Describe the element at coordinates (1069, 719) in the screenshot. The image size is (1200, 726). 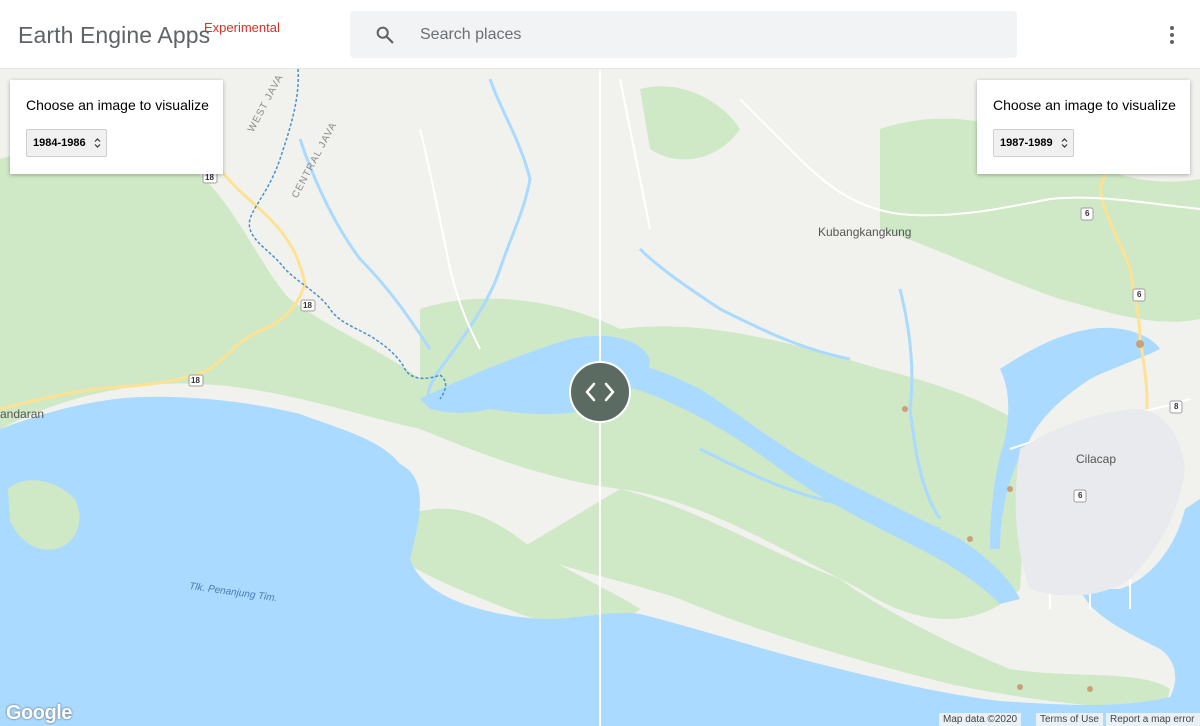
I see `terms-of-use-link: Terms of Use` at that location.